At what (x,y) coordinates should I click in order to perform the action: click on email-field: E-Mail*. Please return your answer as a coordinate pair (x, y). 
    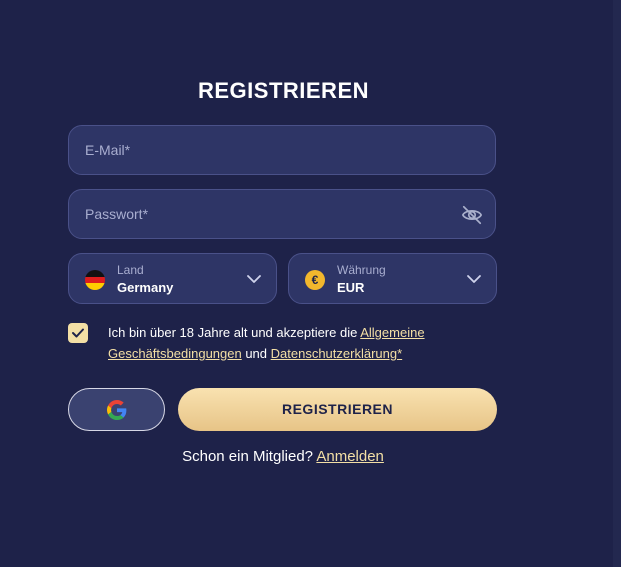
    Looking at the image, I should click on (282, 150).